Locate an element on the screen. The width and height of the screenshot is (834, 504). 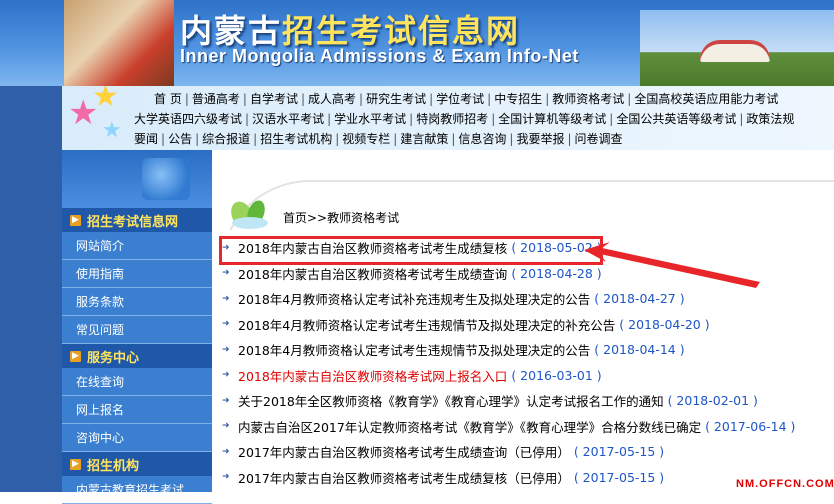
sidebar-item: 内蒙古教育招生考试 is located at coordinates (137, 490).